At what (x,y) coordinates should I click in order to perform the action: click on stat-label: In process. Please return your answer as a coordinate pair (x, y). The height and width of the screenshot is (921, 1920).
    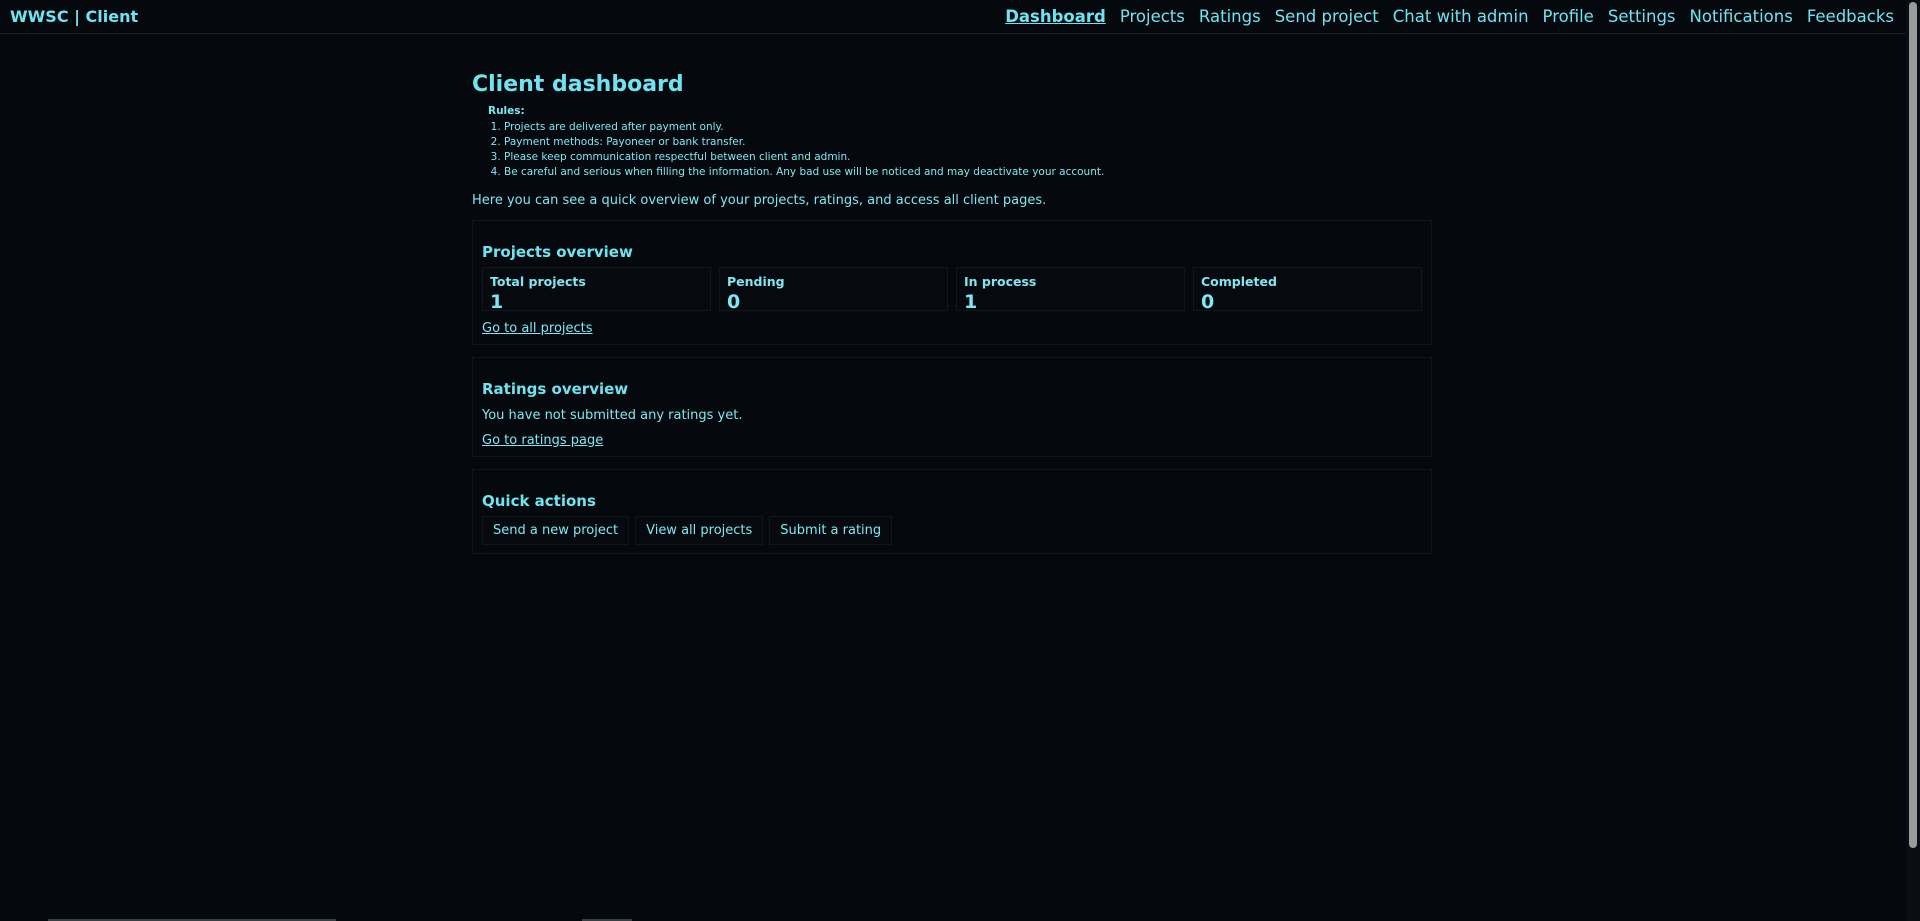
    Looking at the image, I should click on (1000, 281).